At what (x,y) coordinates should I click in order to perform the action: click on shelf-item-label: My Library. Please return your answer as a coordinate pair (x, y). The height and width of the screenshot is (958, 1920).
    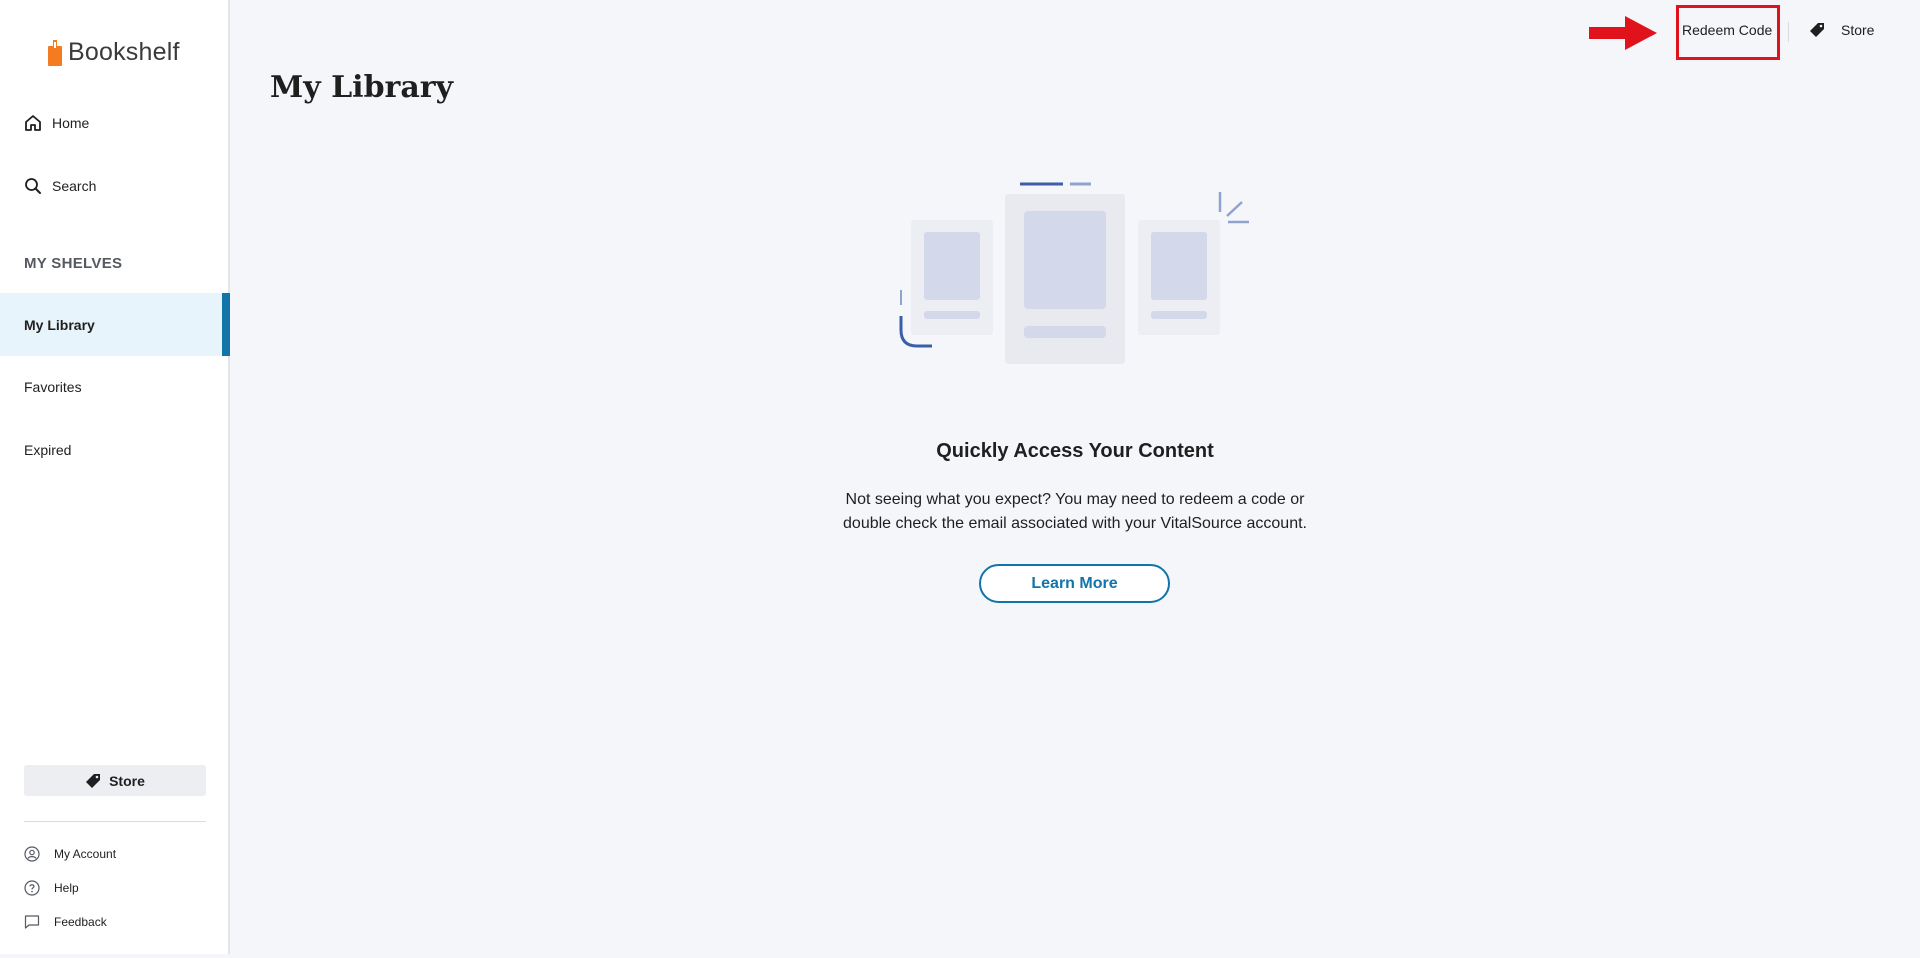
    Looking at the image, I should click on (59, 324).